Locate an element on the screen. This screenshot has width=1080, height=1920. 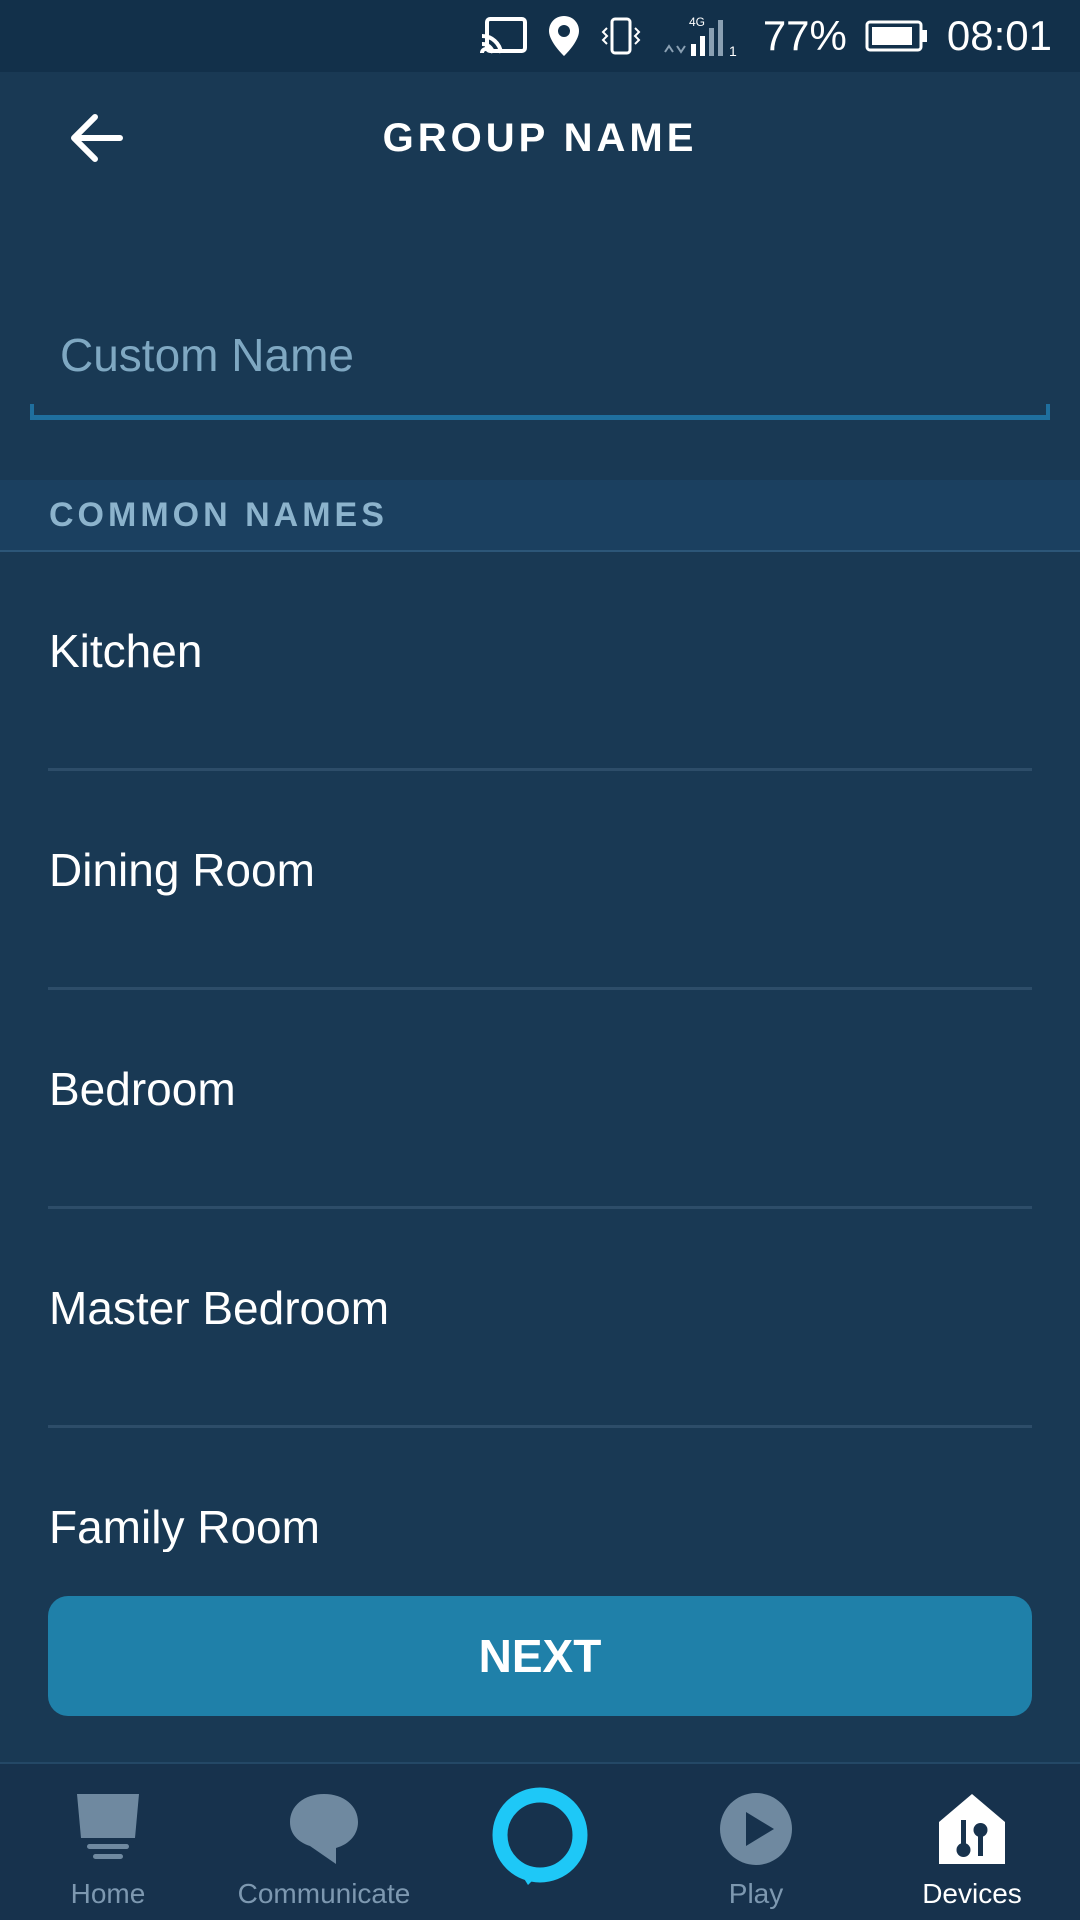
signal-icon: 4G 1 is located at coordinates (703, 36).